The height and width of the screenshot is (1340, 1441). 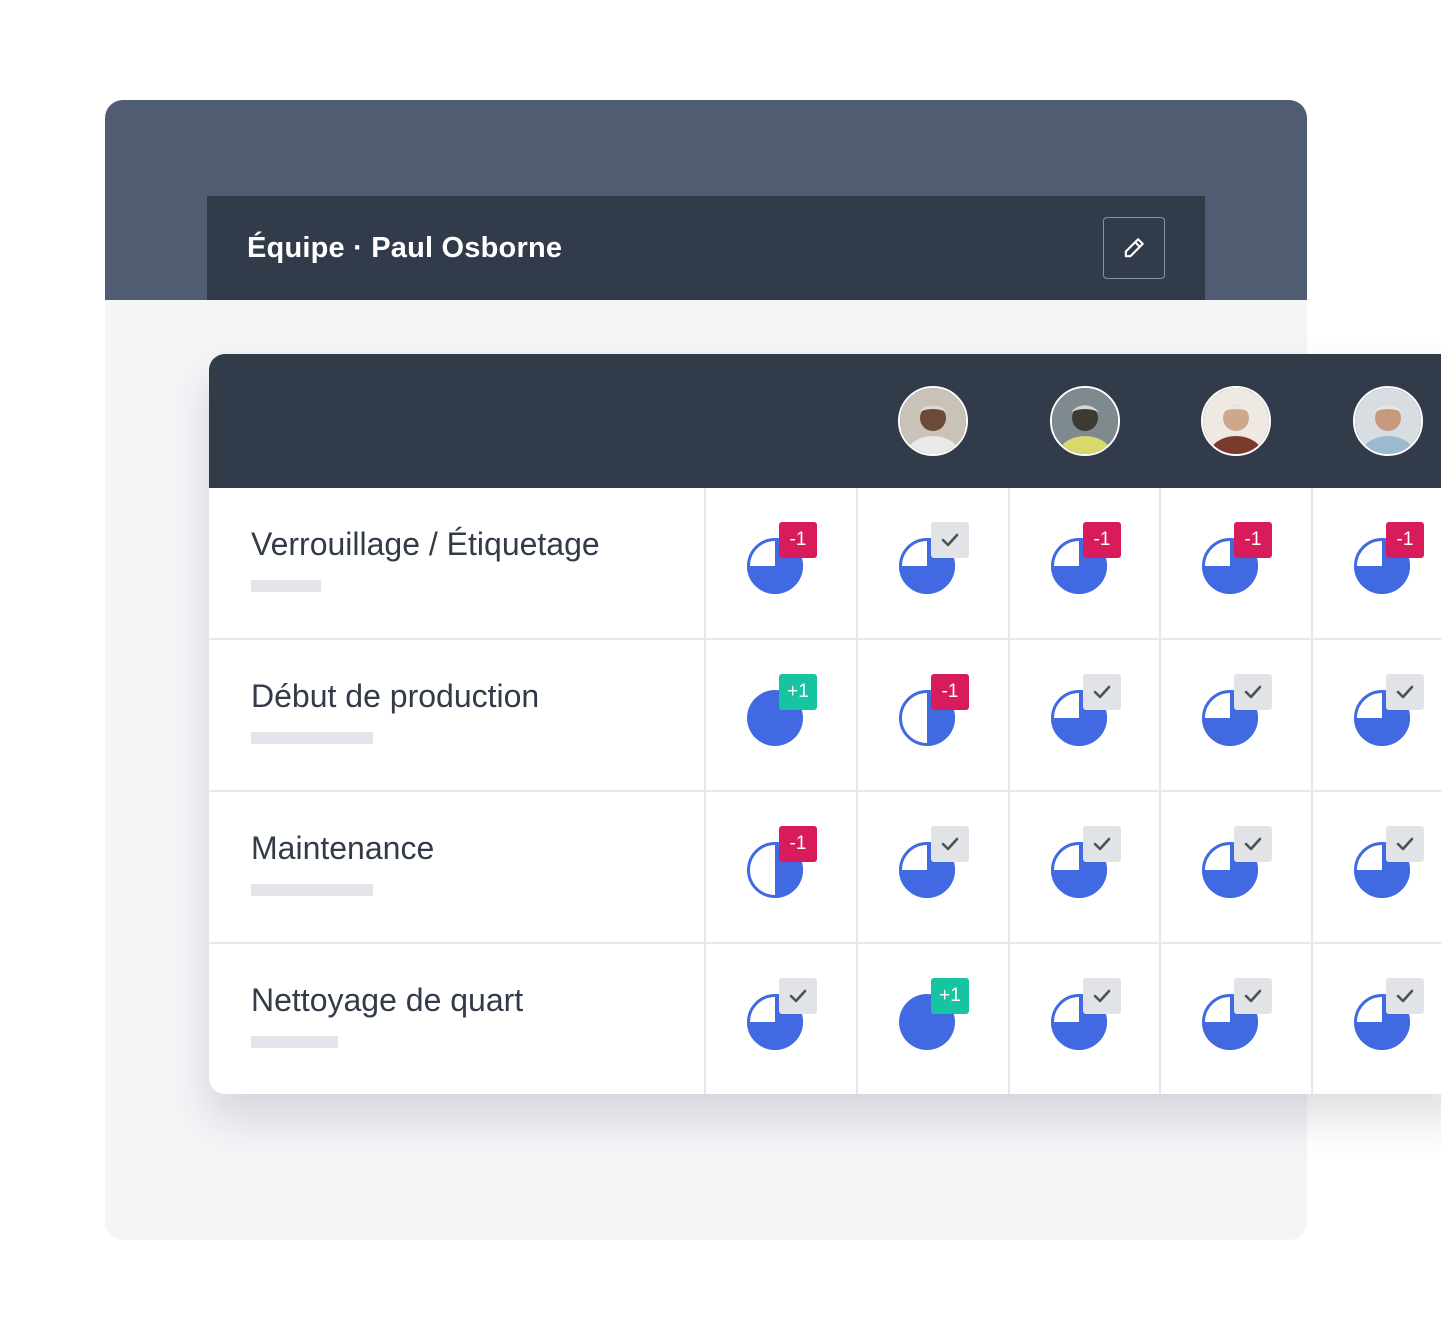 I want to click on skill-label: Début de production, so click(x=395, y=696).